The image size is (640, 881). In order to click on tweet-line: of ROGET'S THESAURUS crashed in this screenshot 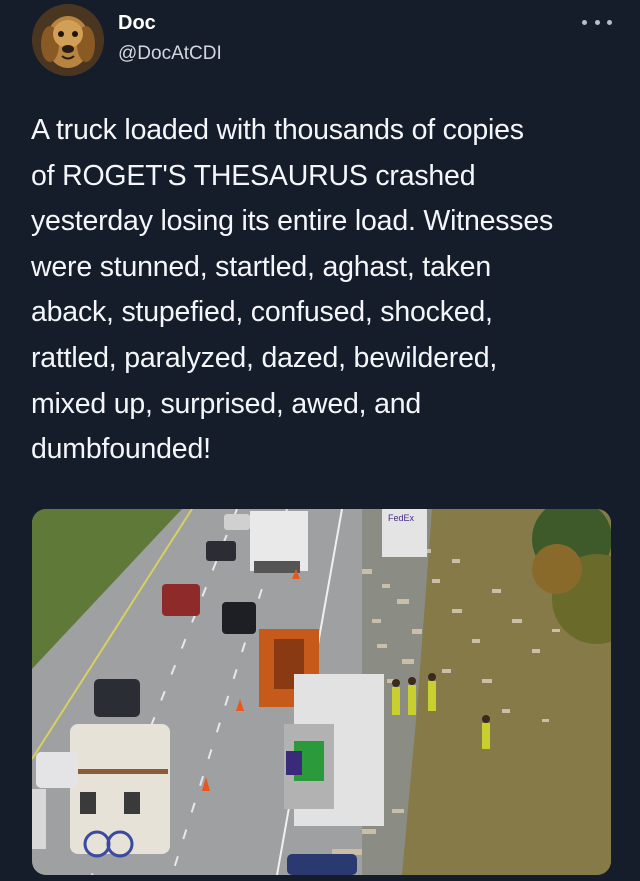, I will do `click(253, 175)`.